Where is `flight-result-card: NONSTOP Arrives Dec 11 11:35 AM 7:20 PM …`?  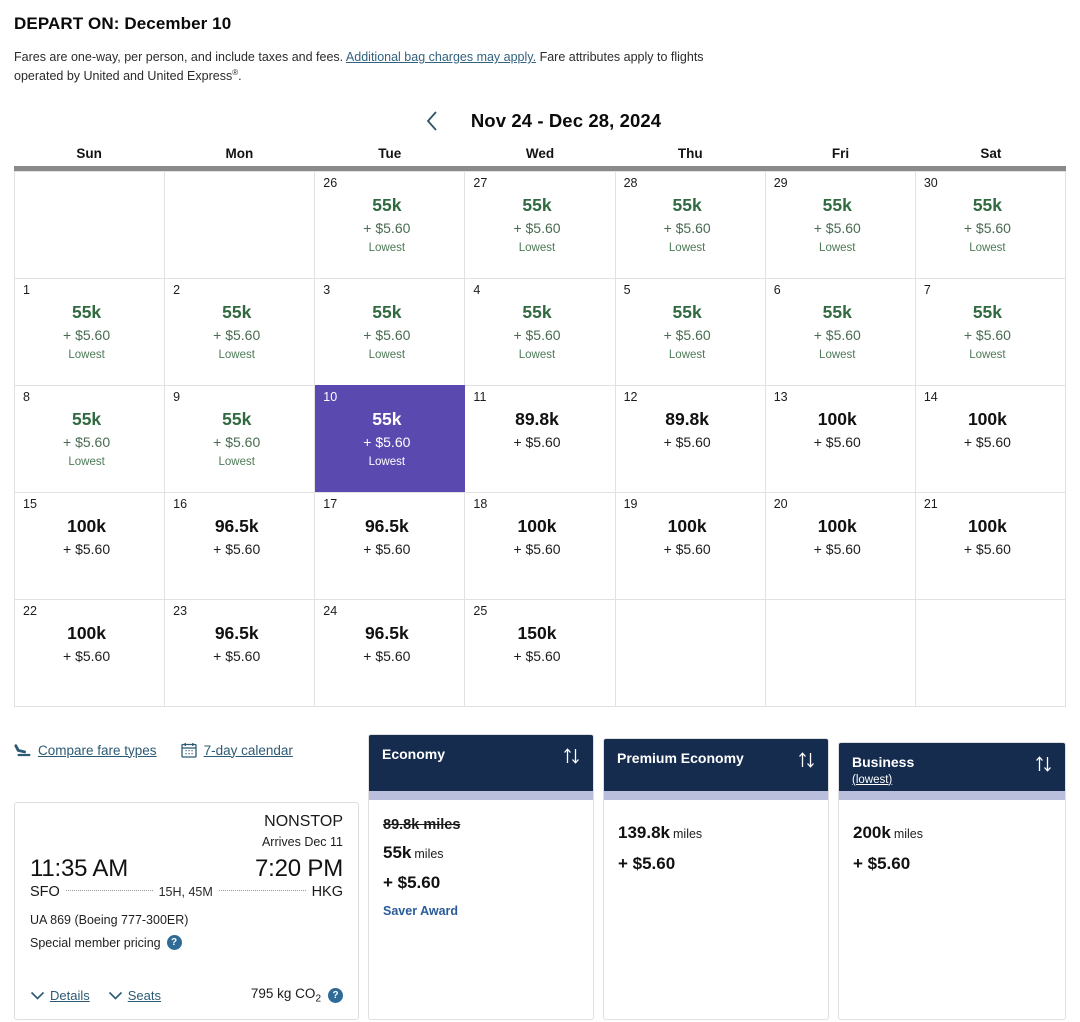
flight-result-card: NONSTOP Arrives Dec 11 11:35 AM 7:20 PM … is located at coordinates (186, 911).